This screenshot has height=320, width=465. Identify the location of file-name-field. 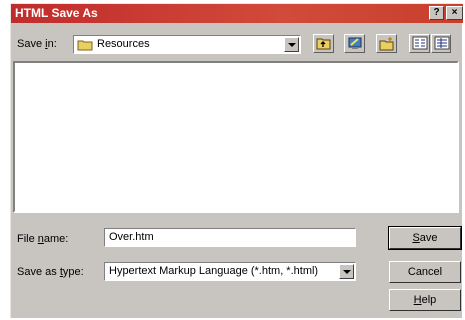
(230, 237).